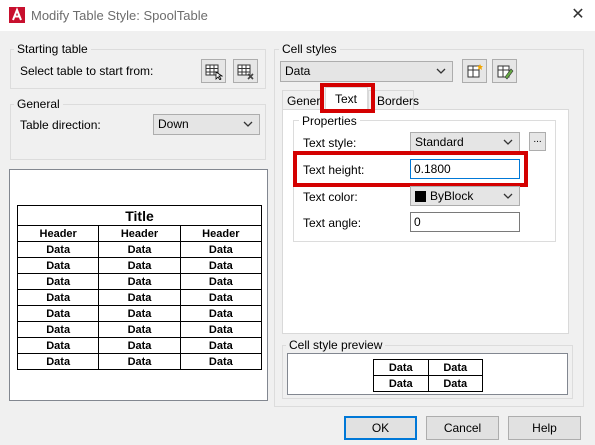 The height and width of the screenshot is (445, 595). Describe the element at coordinates (309, 49) in the screenshot. I see `cell-styles-label: Cell styles` at that location.